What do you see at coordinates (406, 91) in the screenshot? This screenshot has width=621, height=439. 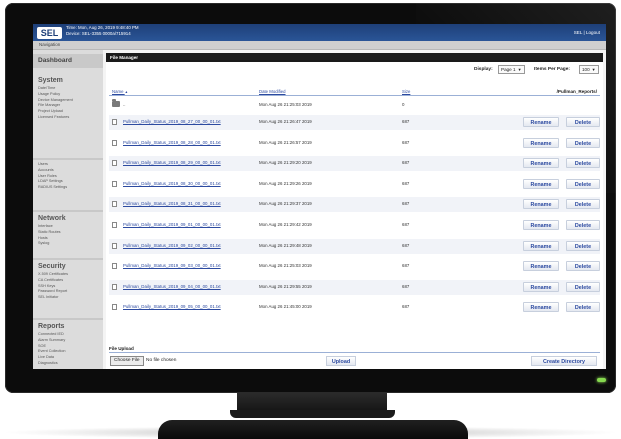 I see `column-size: Size` at bounding box center [406, 91].